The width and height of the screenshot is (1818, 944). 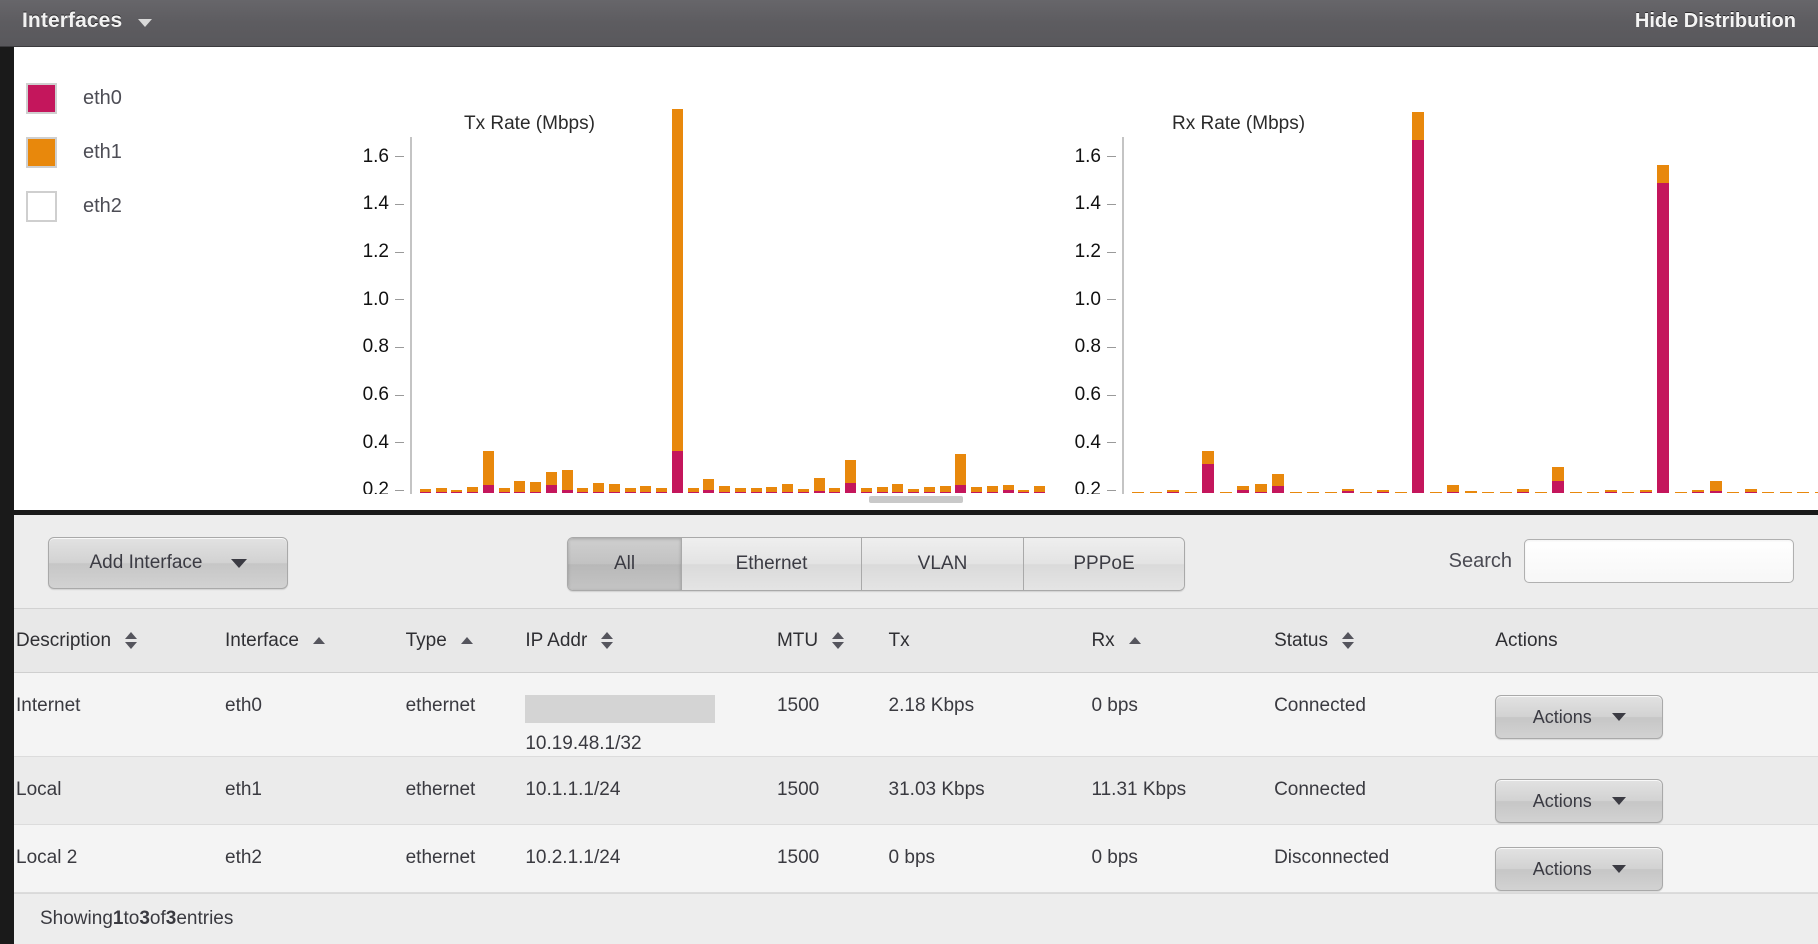 I want to click on chart-tx-plot, so click(x=733, y=290).